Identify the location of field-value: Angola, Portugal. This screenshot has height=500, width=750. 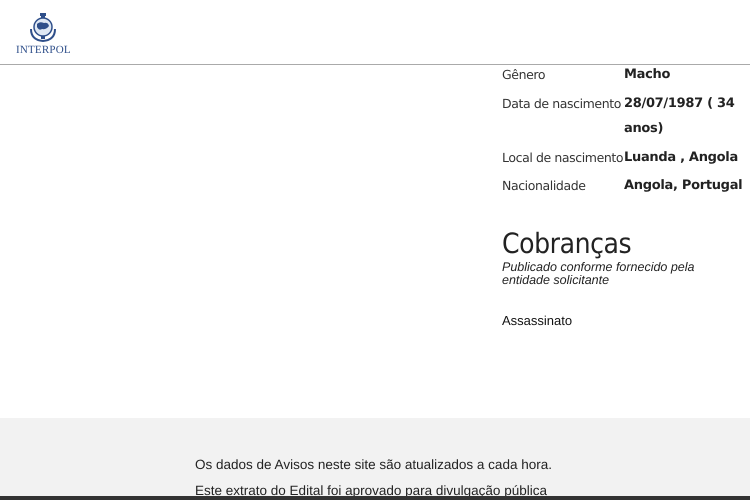
(684, 186).